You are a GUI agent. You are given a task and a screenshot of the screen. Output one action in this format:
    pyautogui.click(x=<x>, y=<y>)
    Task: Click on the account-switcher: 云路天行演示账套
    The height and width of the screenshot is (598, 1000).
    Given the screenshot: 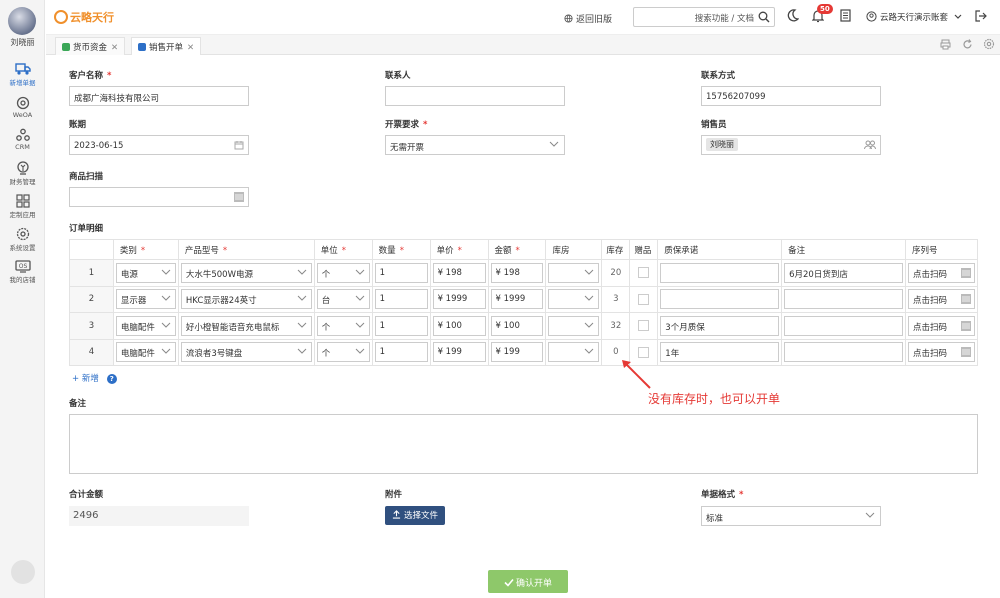 What is the action you would take?
    pyautogui.click(x=914, y=17)
    